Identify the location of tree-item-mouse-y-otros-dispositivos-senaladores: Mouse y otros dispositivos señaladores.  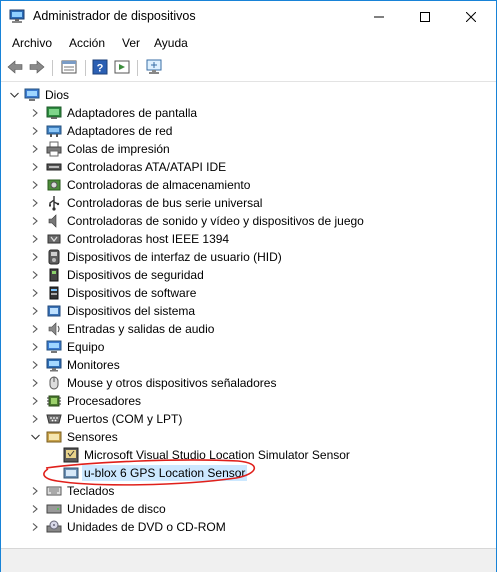
(248, 383).